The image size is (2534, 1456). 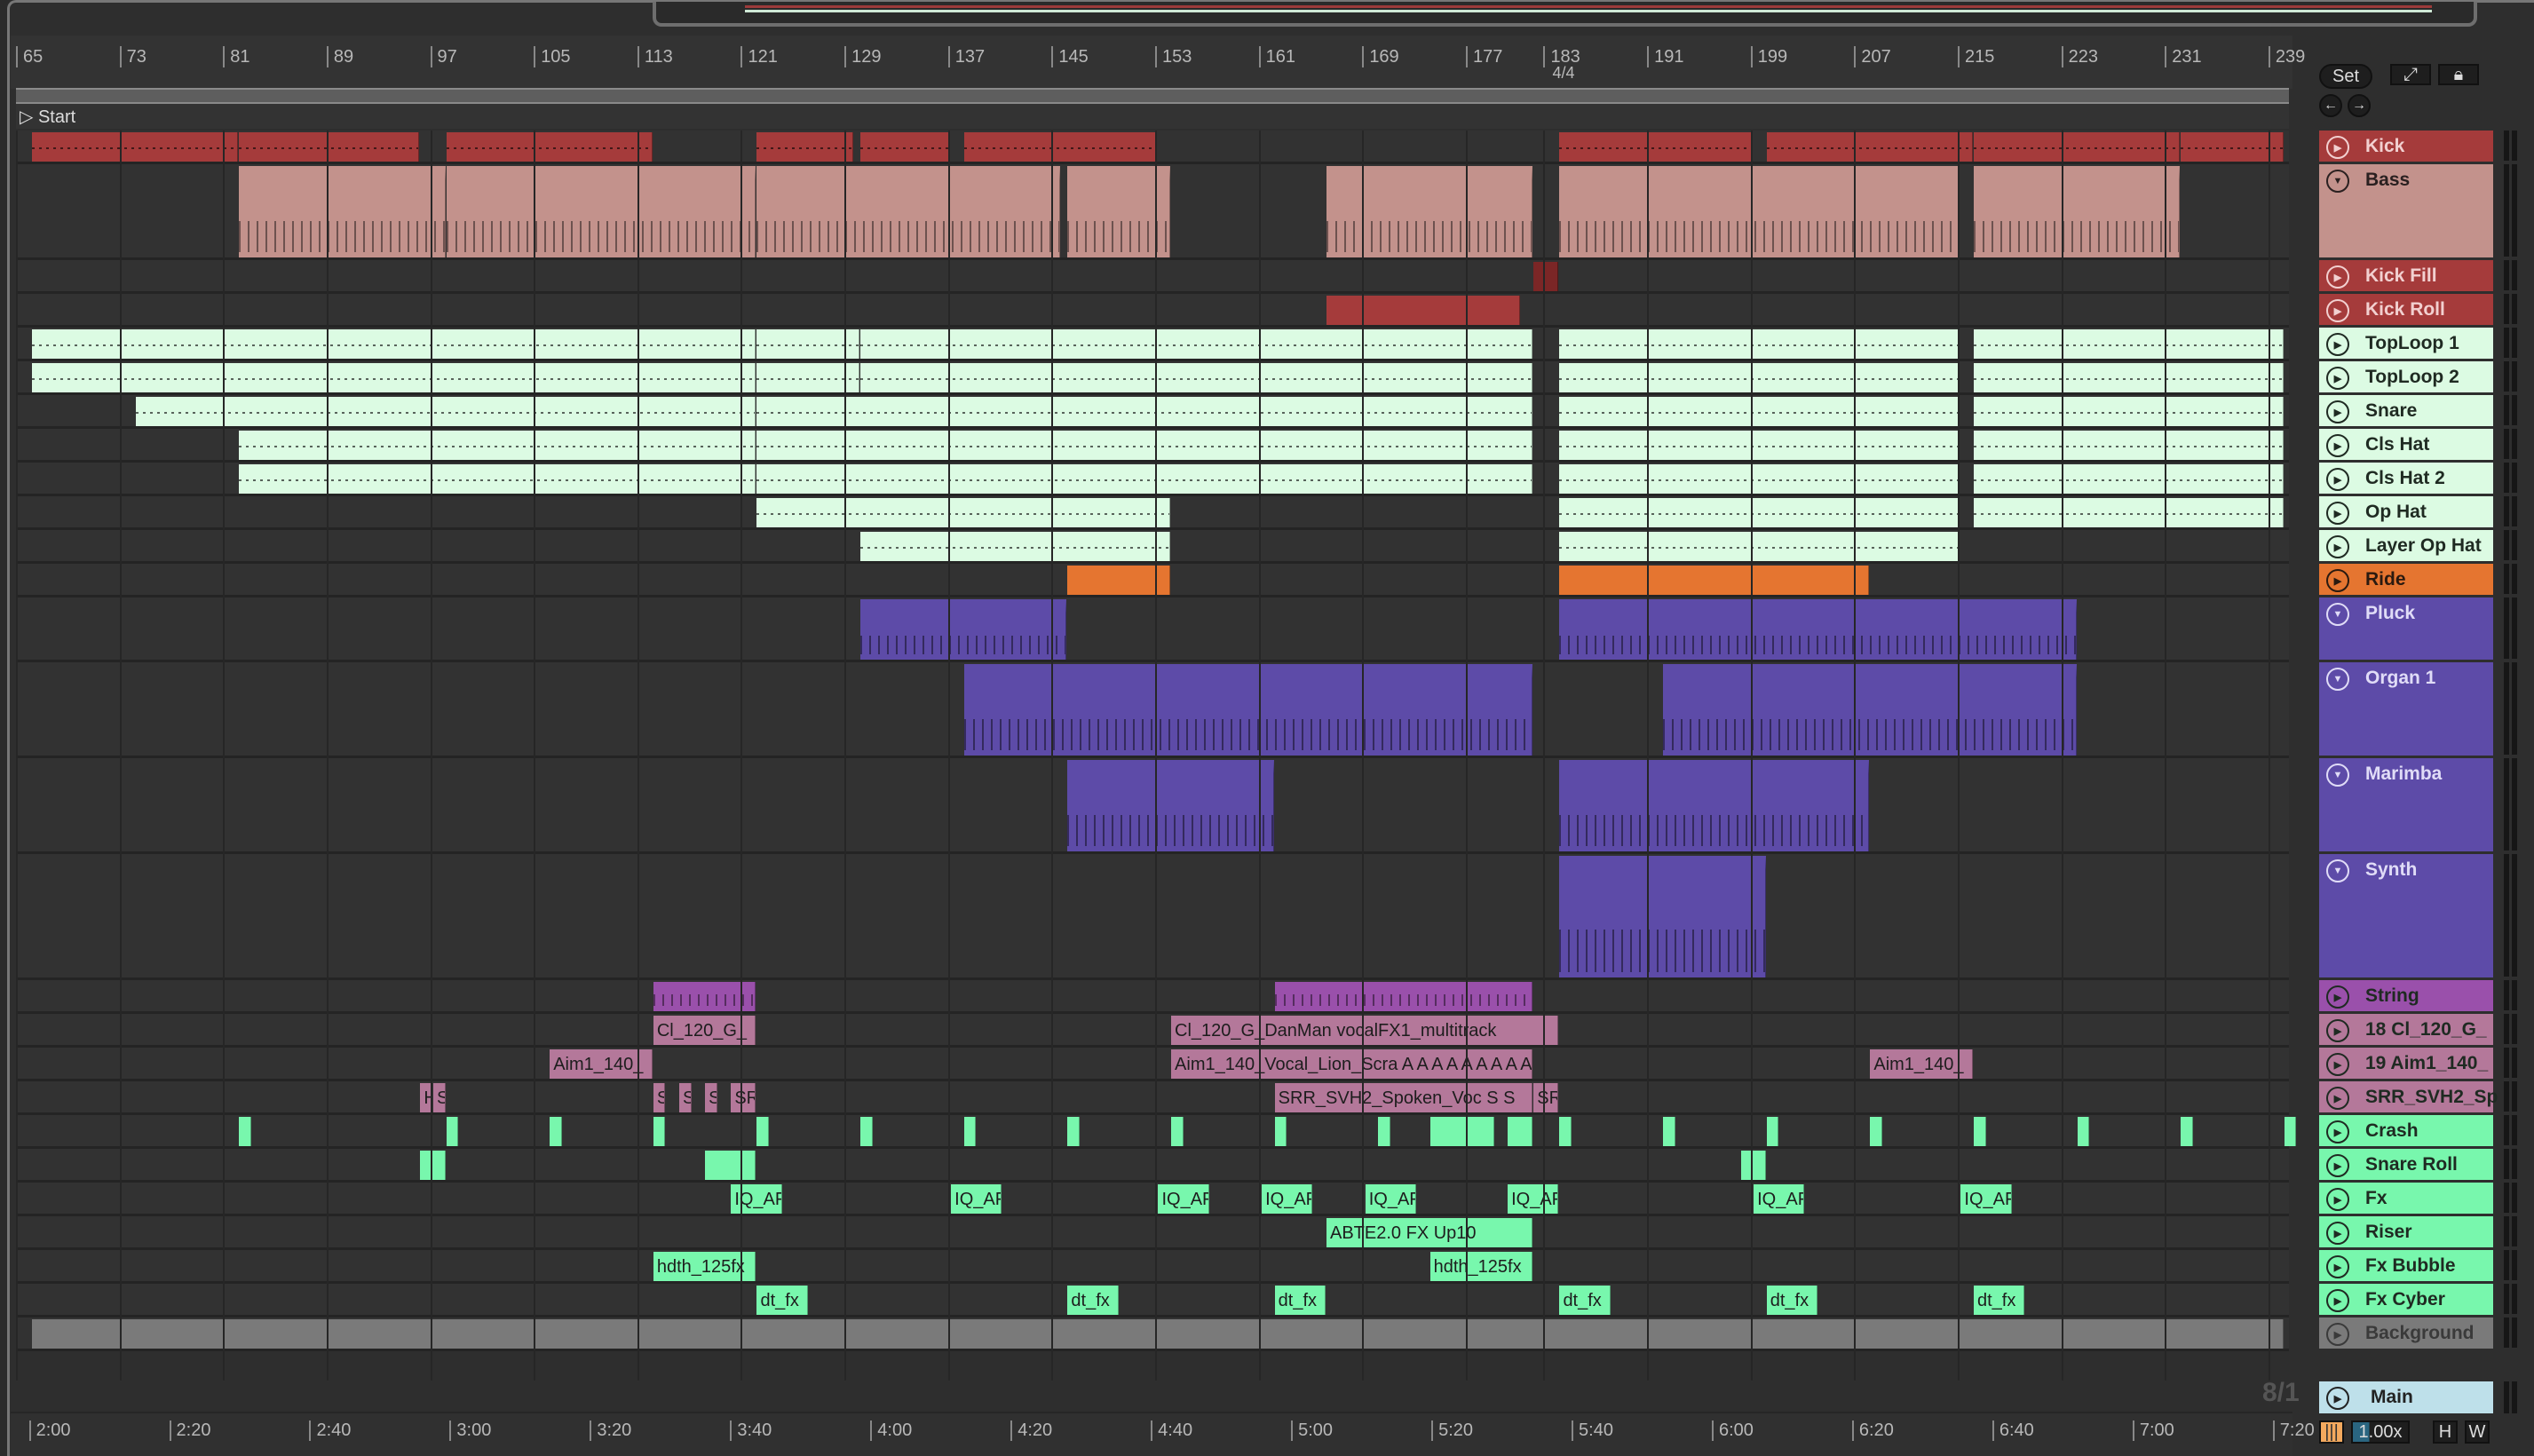 I want to click on clip: H, so click(x=426, y=1097).